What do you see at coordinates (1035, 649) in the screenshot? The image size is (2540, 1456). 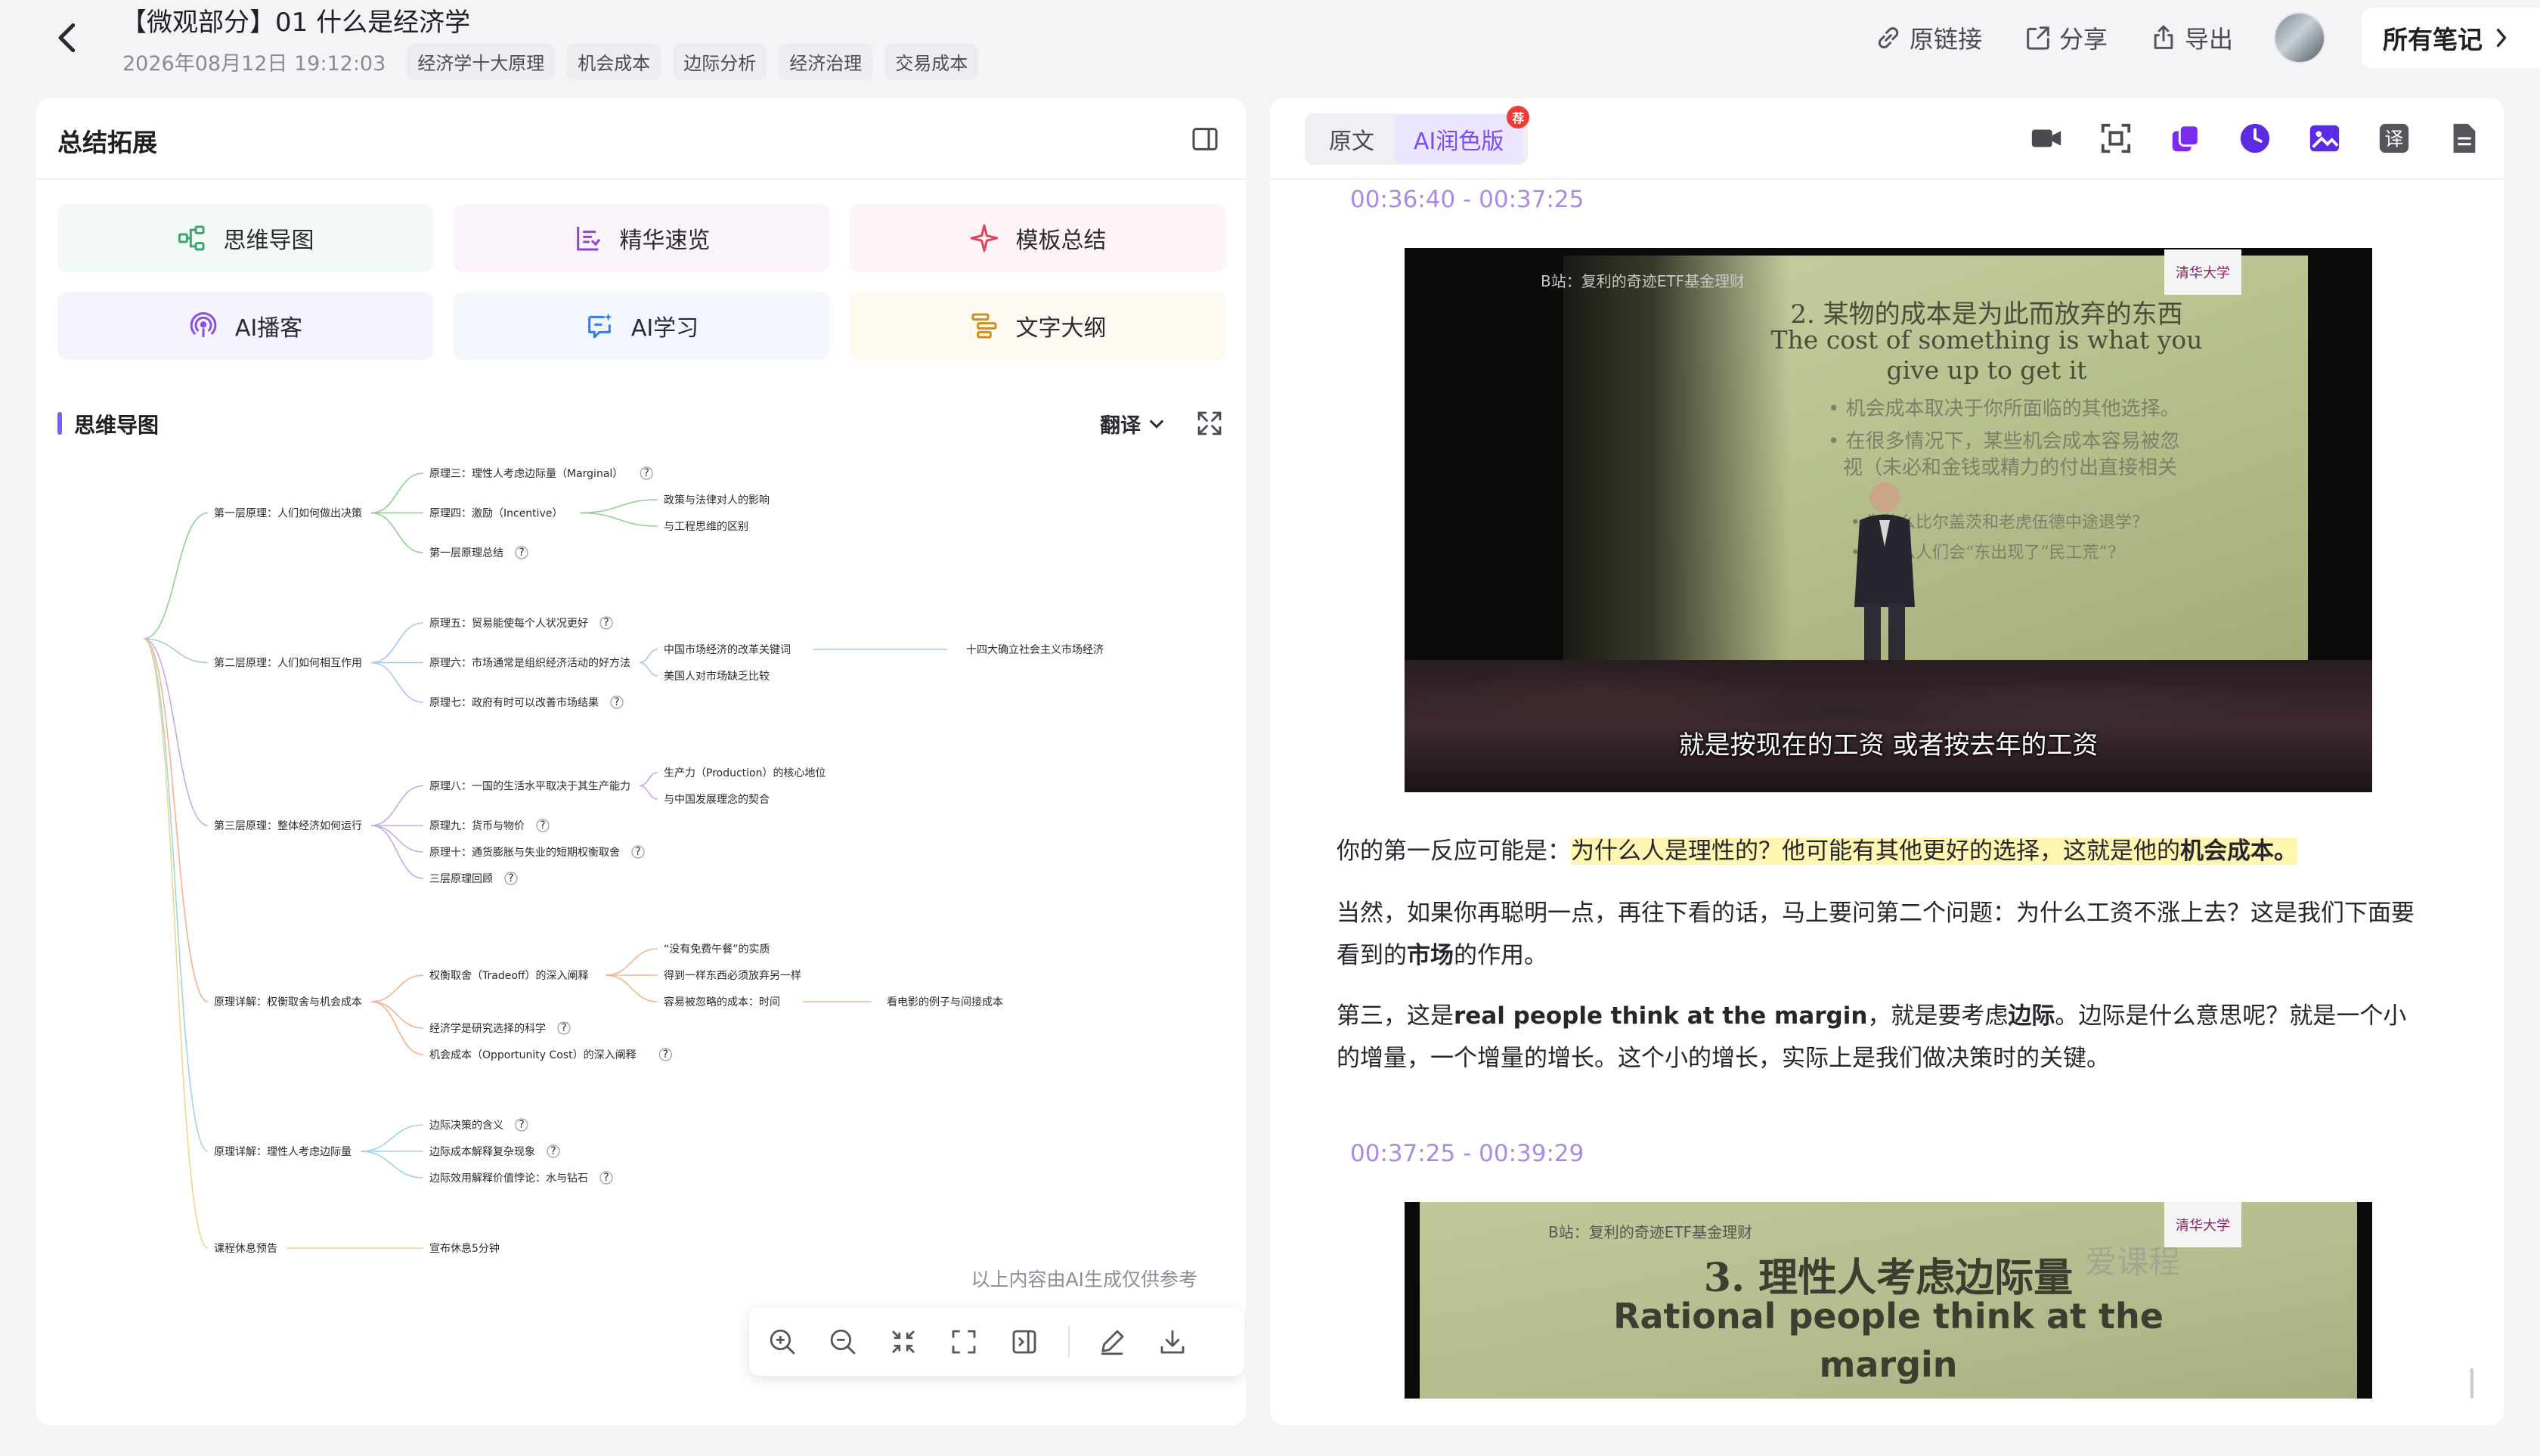 I see `mindmap-node: 十四大确立社会主义市场经济` at bounding box center [1035, 649].